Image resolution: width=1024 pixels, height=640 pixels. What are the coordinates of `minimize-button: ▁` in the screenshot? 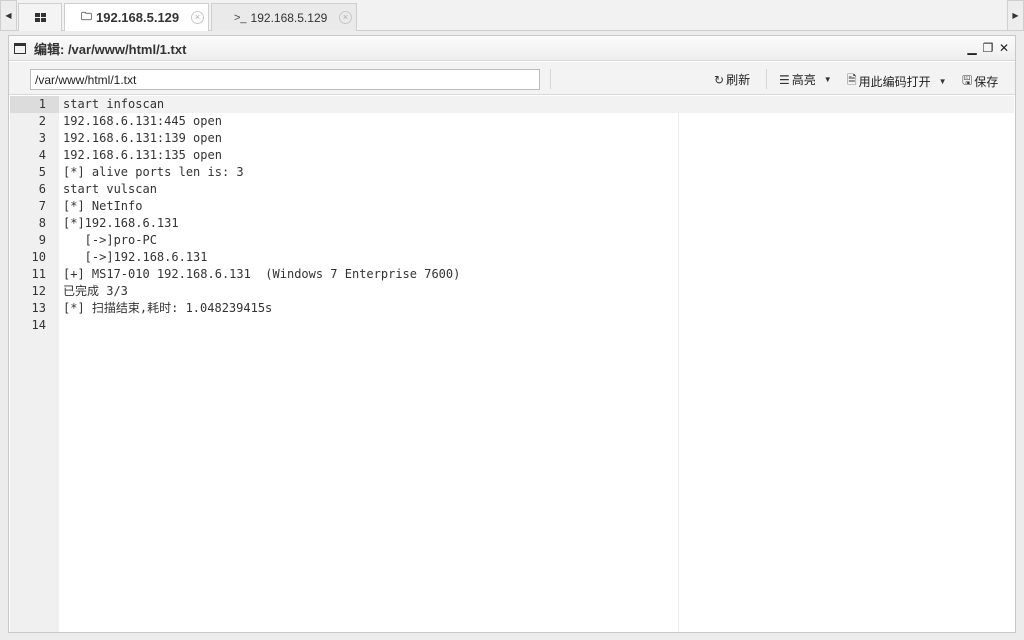 It's located at (972, 48).